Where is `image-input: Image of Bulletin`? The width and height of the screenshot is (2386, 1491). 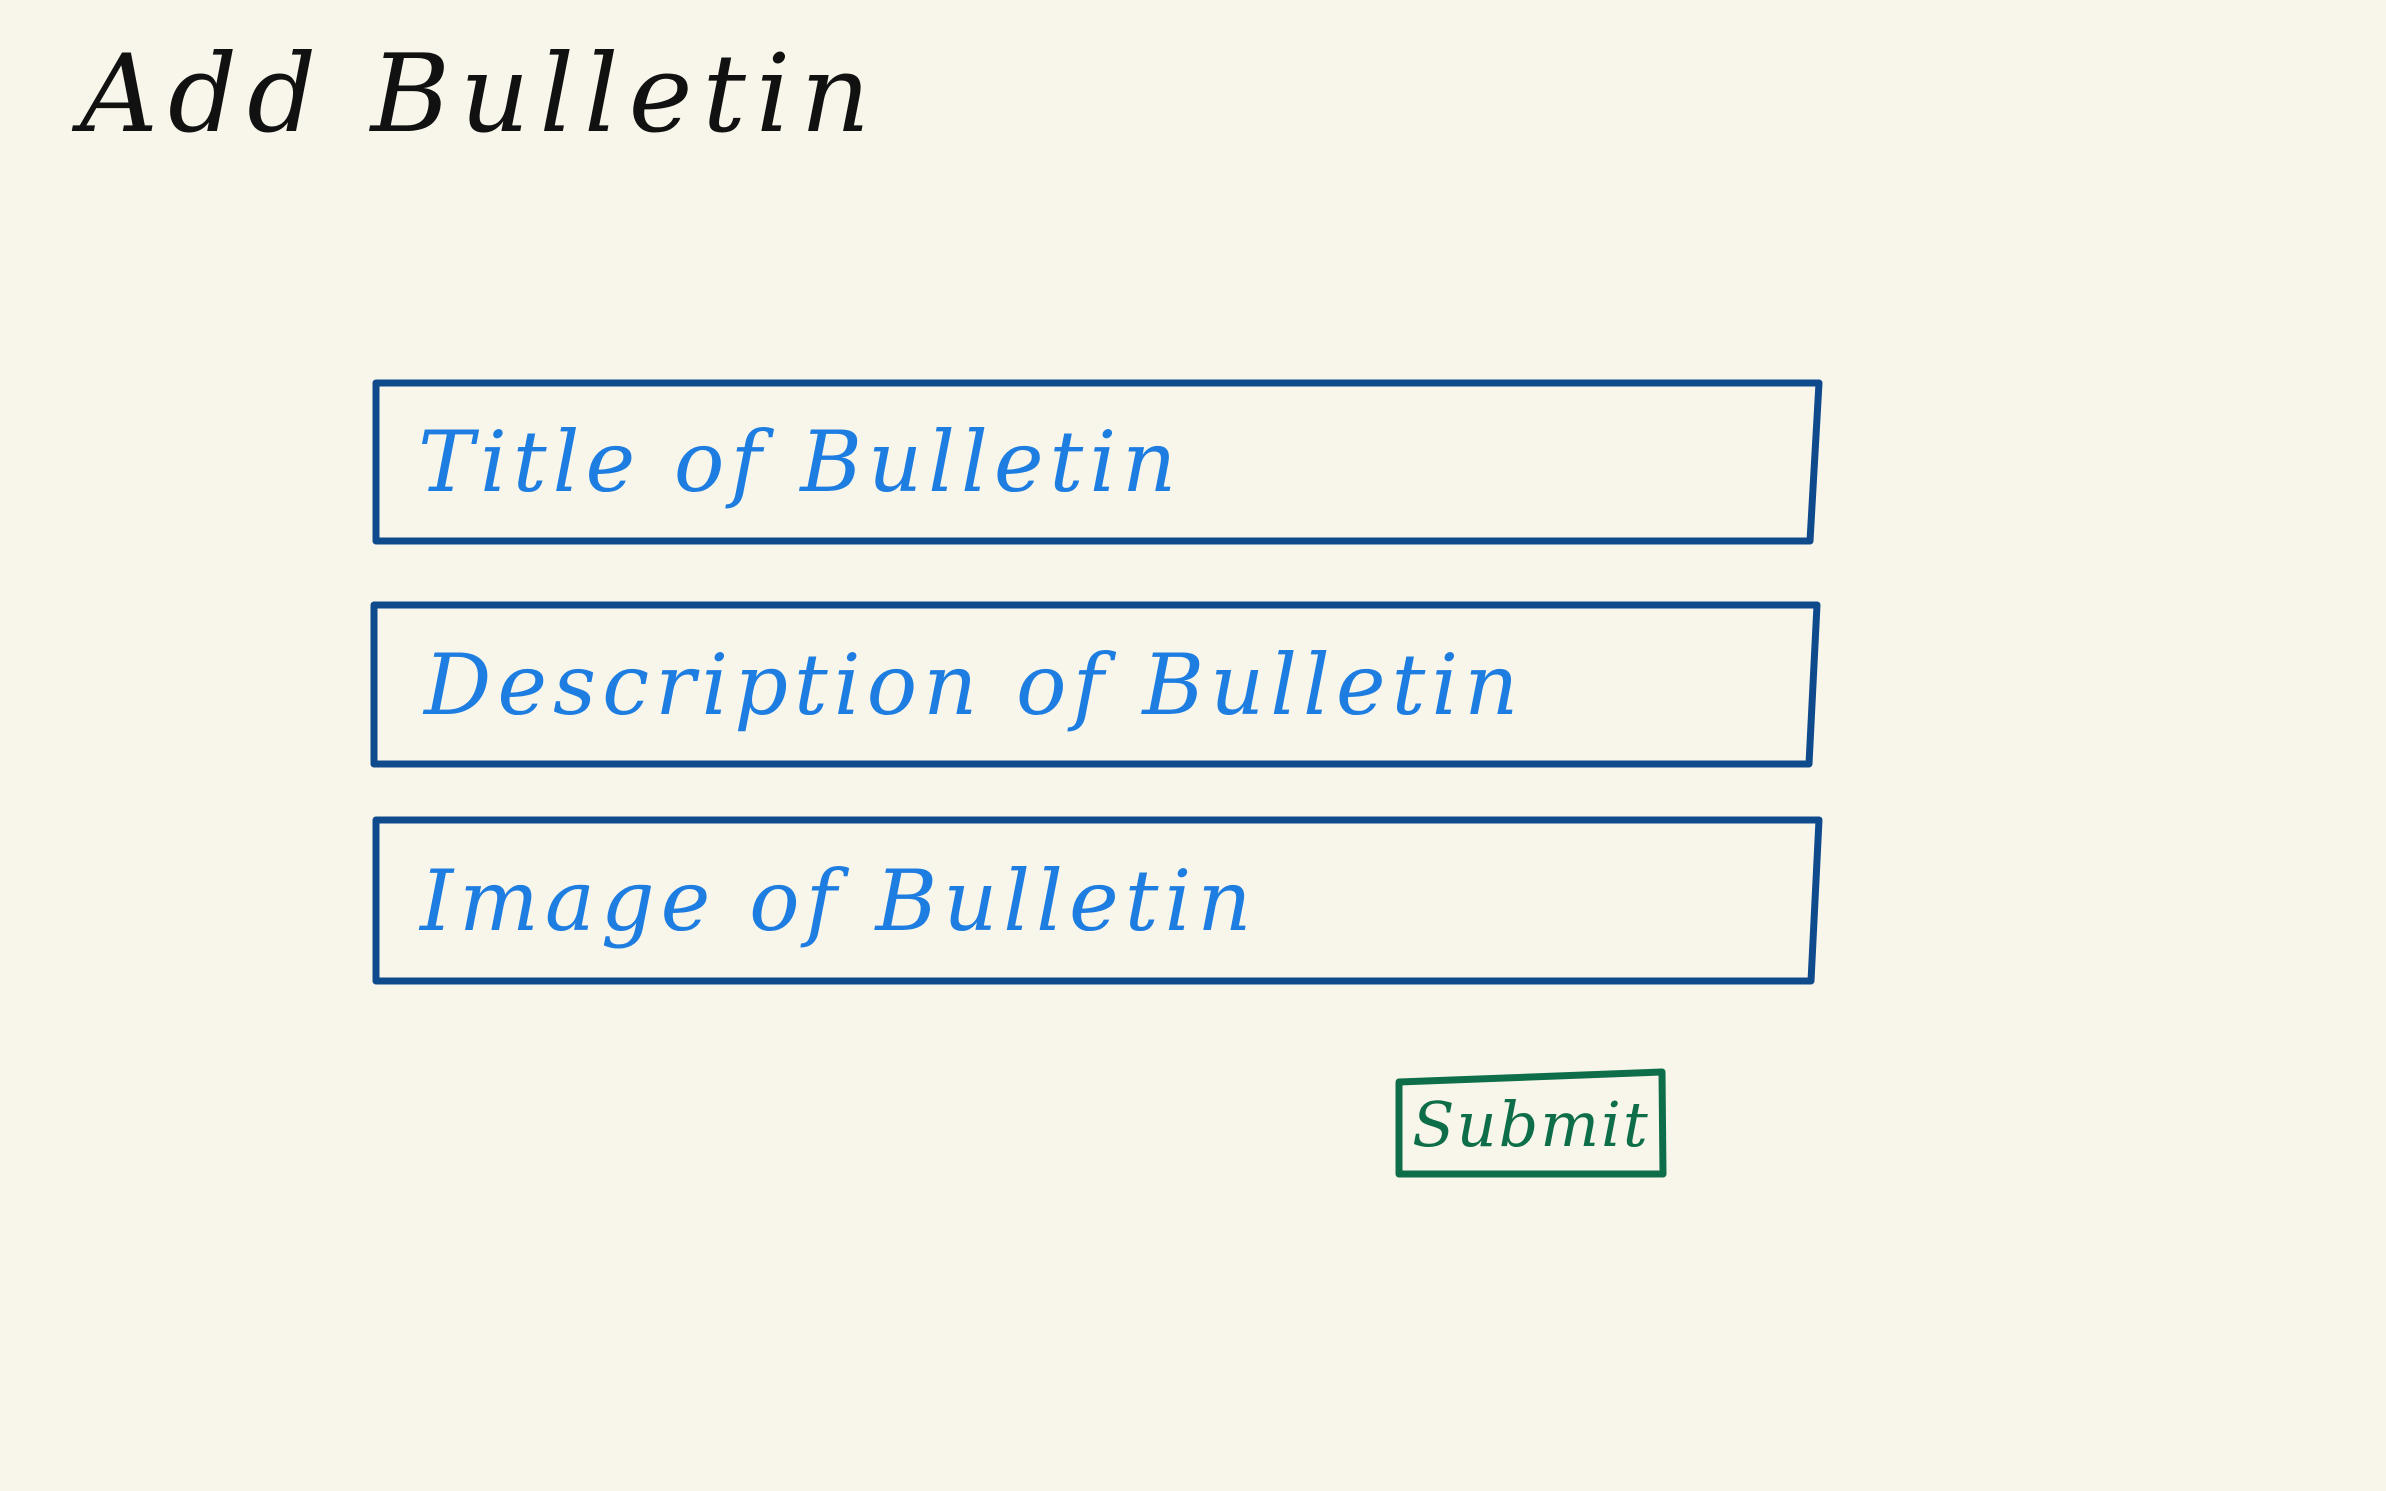
image-input: Image of Bulletin is located at coordinates (1096, 900).